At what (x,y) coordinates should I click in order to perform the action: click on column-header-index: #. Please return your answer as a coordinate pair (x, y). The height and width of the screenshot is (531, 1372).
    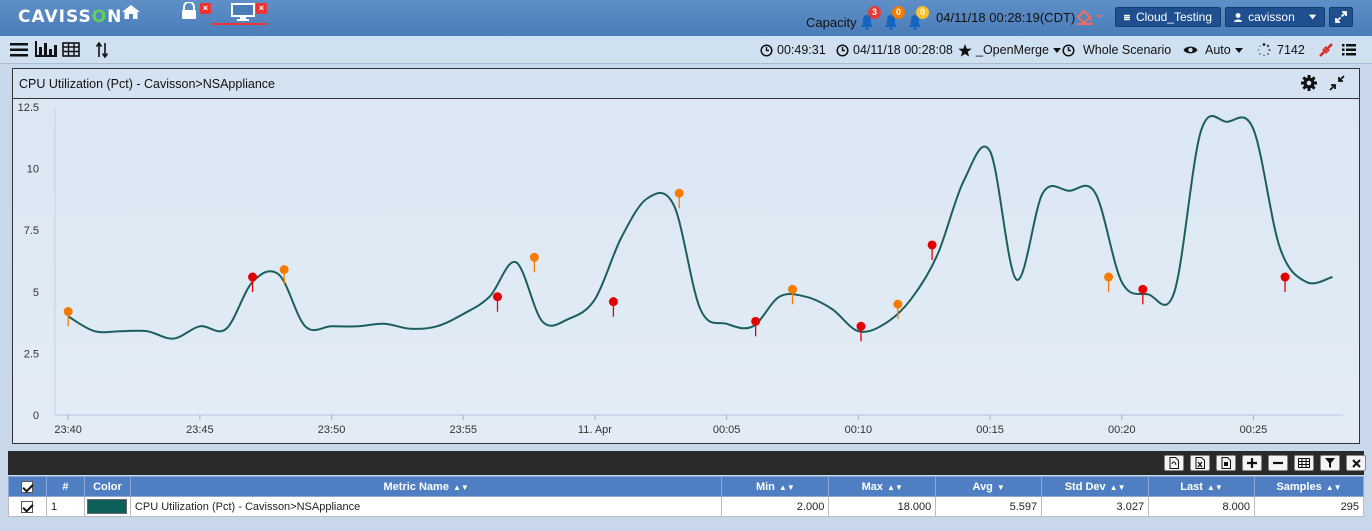
    Looking at the image, I should click on (65, 486).